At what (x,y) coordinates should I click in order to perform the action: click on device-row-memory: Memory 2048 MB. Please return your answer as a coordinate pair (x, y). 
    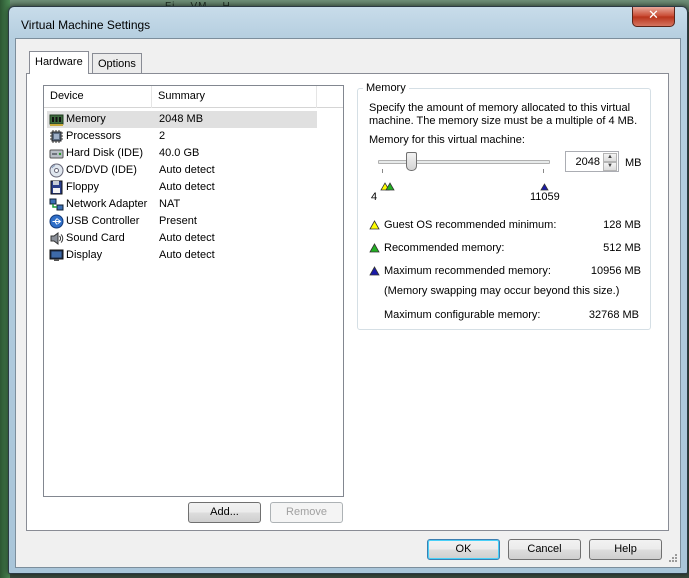
    Looking at the image, I should click on (182, 119).